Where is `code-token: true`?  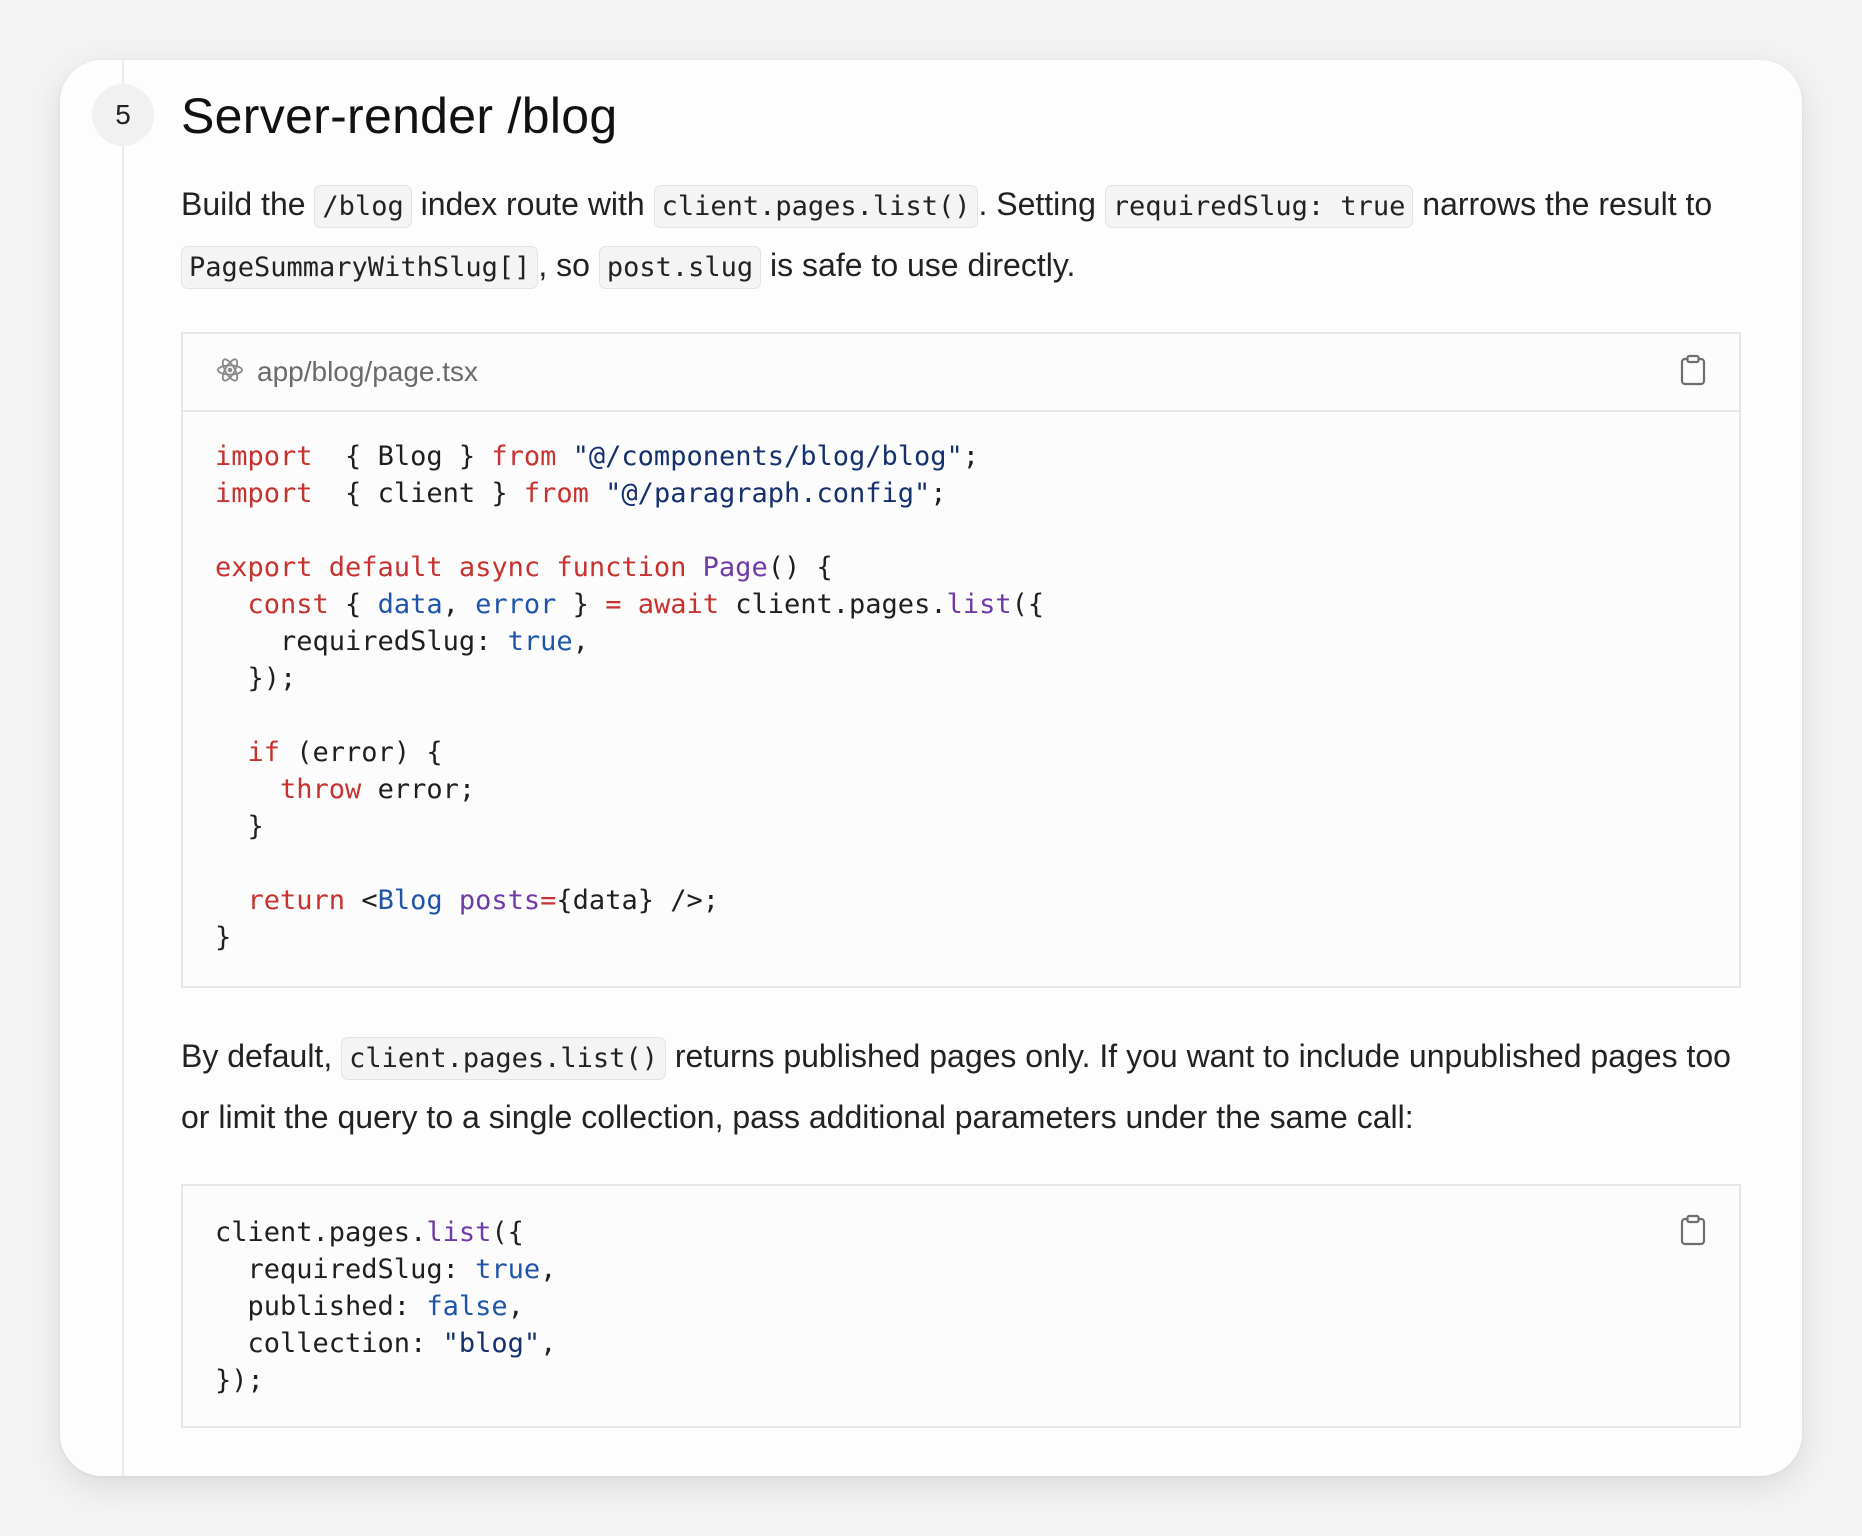 code-token: true is located at coordinates (508, 1269).